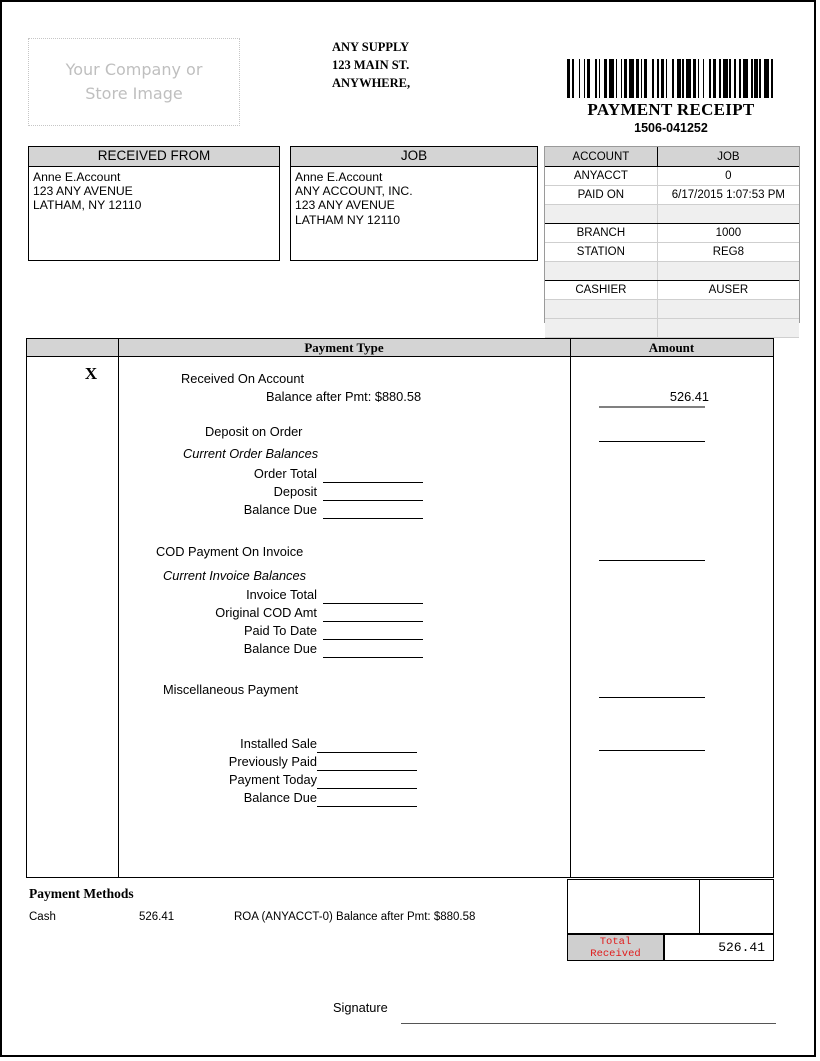 The height and width of the screenshot is (1061, 820). I want to click on payment-method-method: Cash, so click(42, 917).